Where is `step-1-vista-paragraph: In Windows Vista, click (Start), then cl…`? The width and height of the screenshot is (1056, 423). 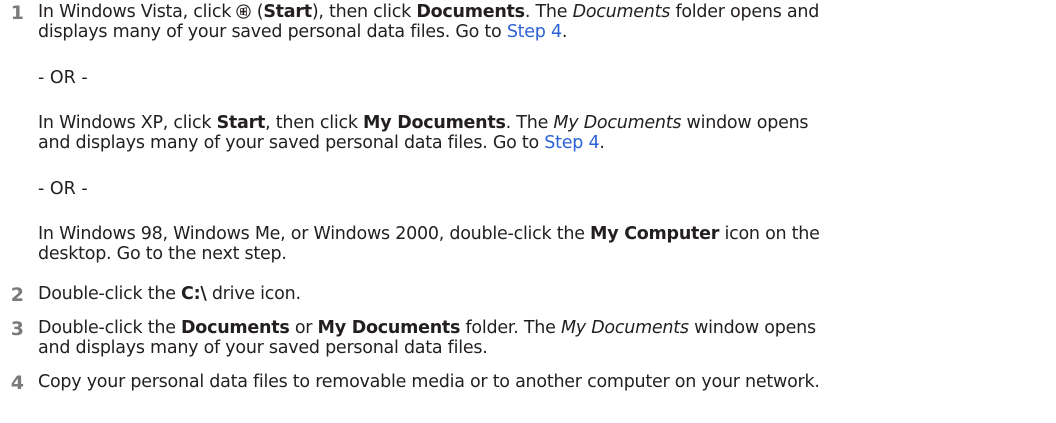 step-1-vista-paragraph: In Windows Vista, click (Start), then cl… is located at coordinates (429, 22).